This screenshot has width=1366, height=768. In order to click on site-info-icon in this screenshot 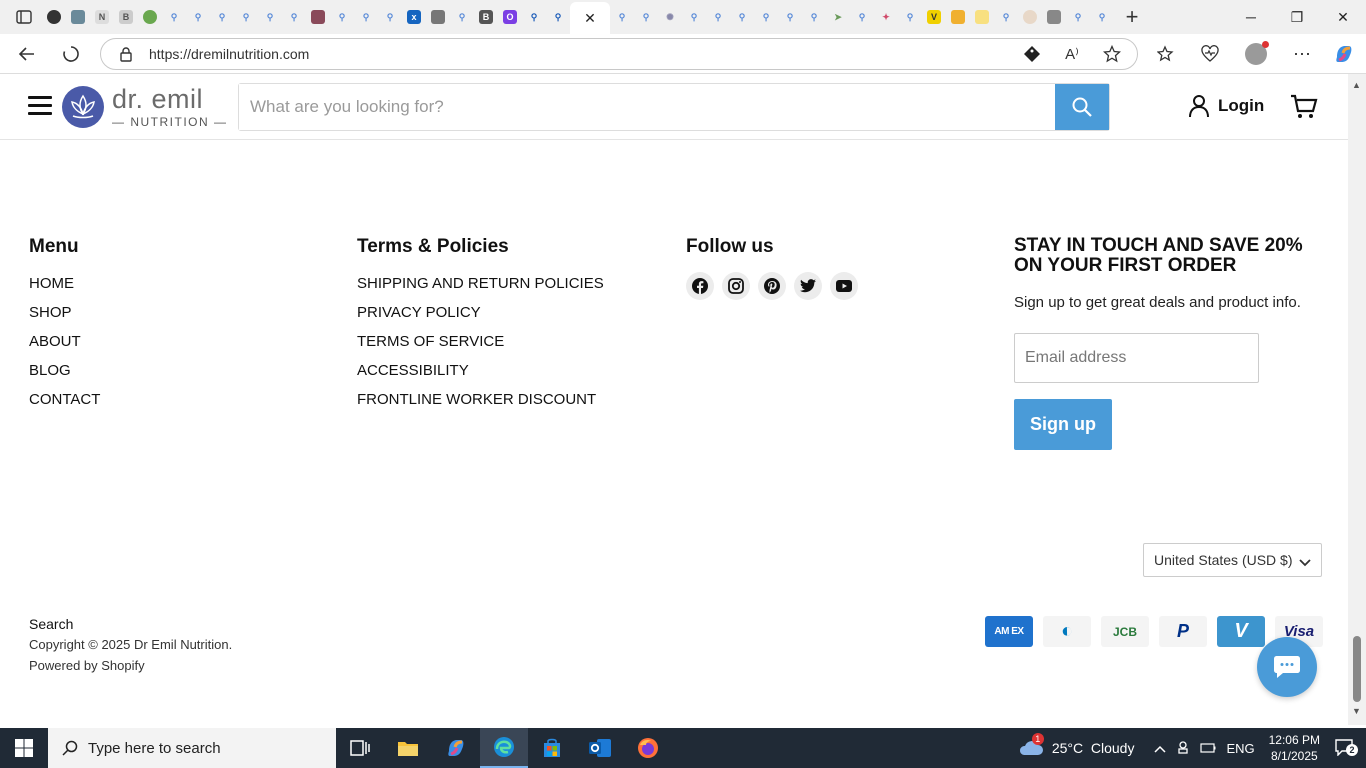, I will do `click(126, 56)`.